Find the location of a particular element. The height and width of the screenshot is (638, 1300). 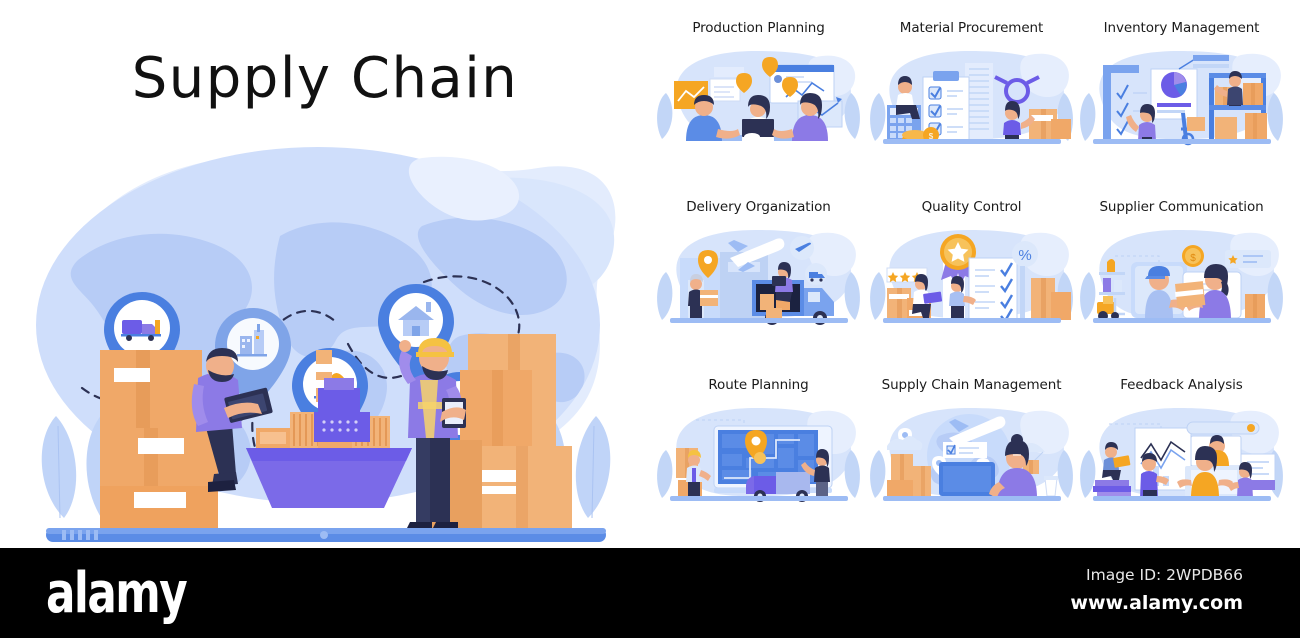

box-stack-left is located at coordinates (159, 439).